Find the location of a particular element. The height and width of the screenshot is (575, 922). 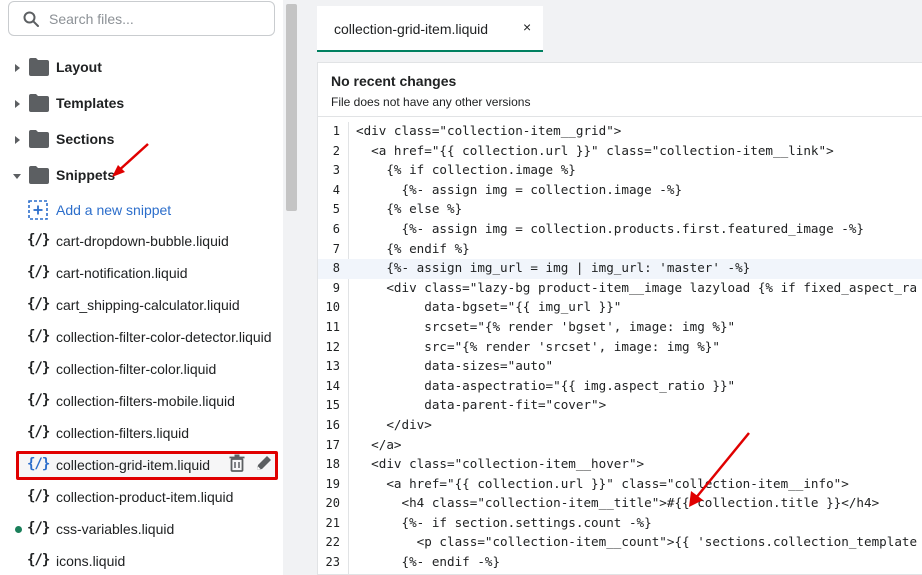

code-line: 3 {% if collection.image %} is located at coordinates (620, 171).